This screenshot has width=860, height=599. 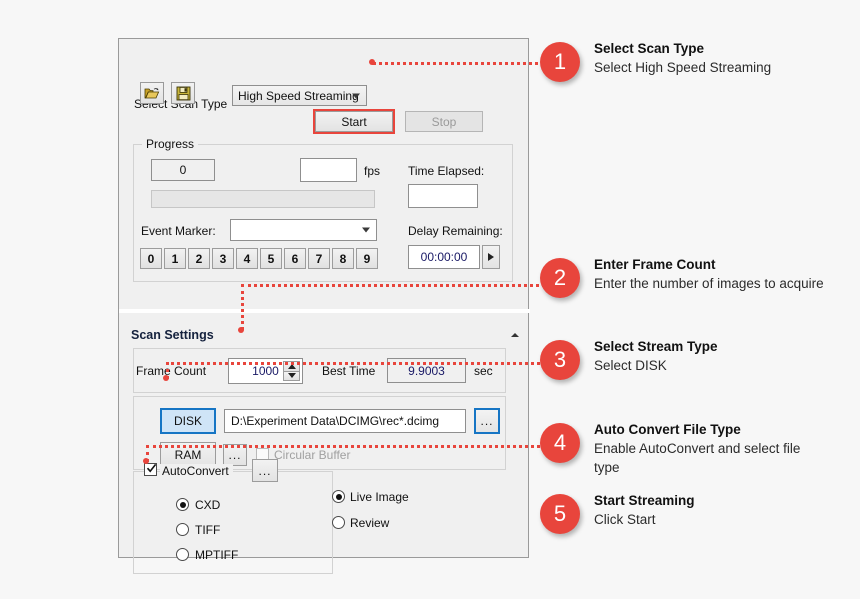 I want to click on callout-badge-1: 1, so click(x=560, y=62).